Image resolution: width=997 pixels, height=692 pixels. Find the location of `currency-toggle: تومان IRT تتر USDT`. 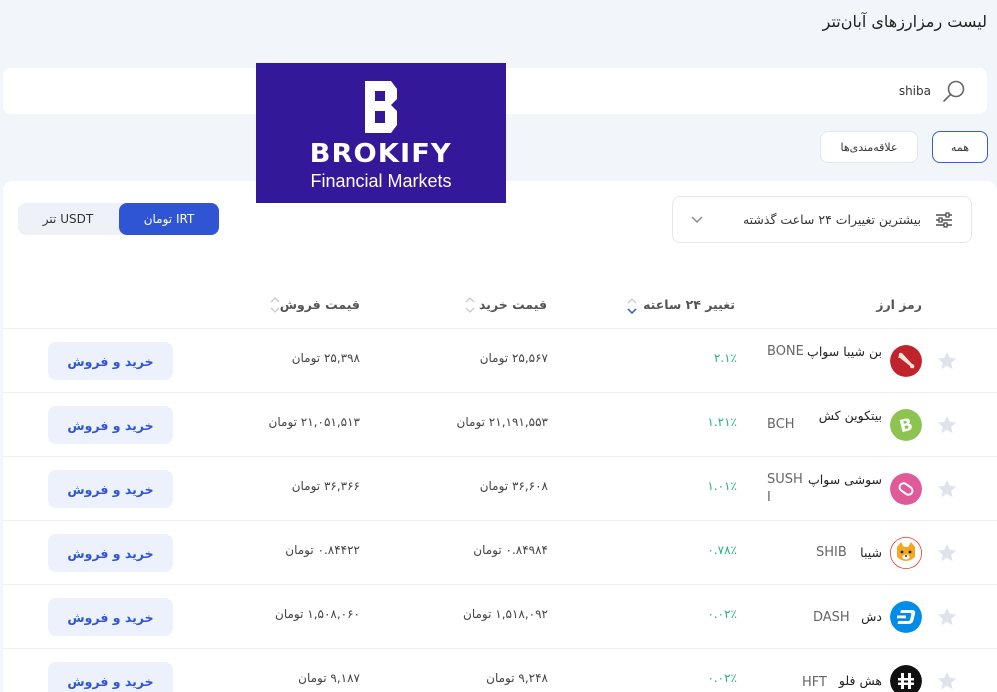

currency-toggle: تومان IRT تتر USDT is located at coordinates (118, 219).